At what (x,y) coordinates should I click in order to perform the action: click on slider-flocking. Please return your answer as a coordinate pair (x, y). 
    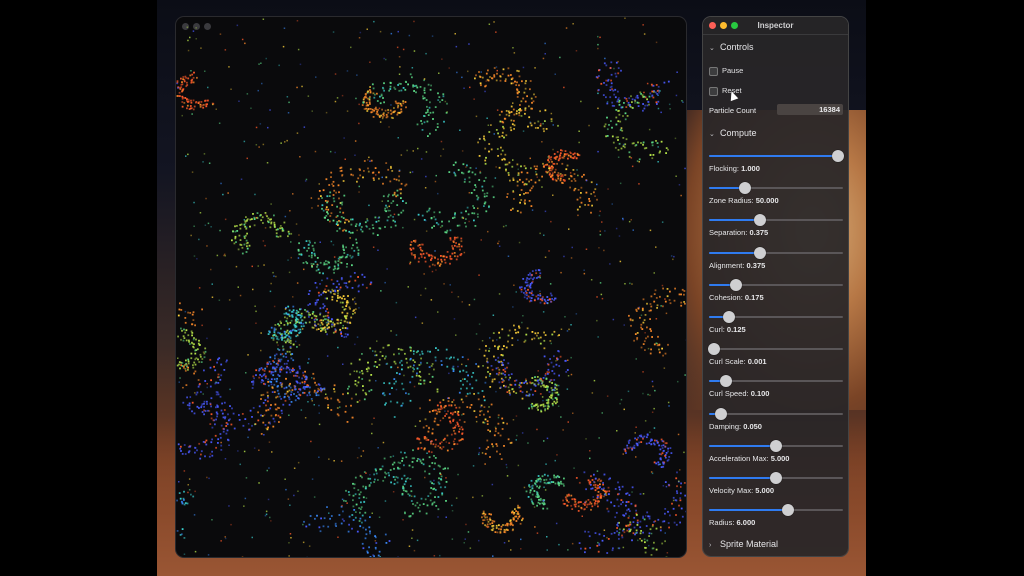
    Looking at the image, I should click on (776, 156).